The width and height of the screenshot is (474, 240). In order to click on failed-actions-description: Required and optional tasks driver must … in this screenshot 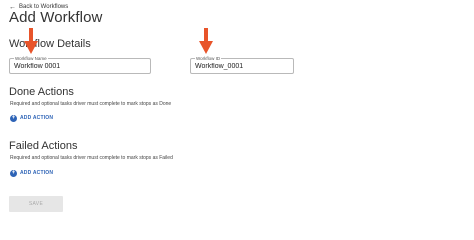, I will do `click(91, 158)`.